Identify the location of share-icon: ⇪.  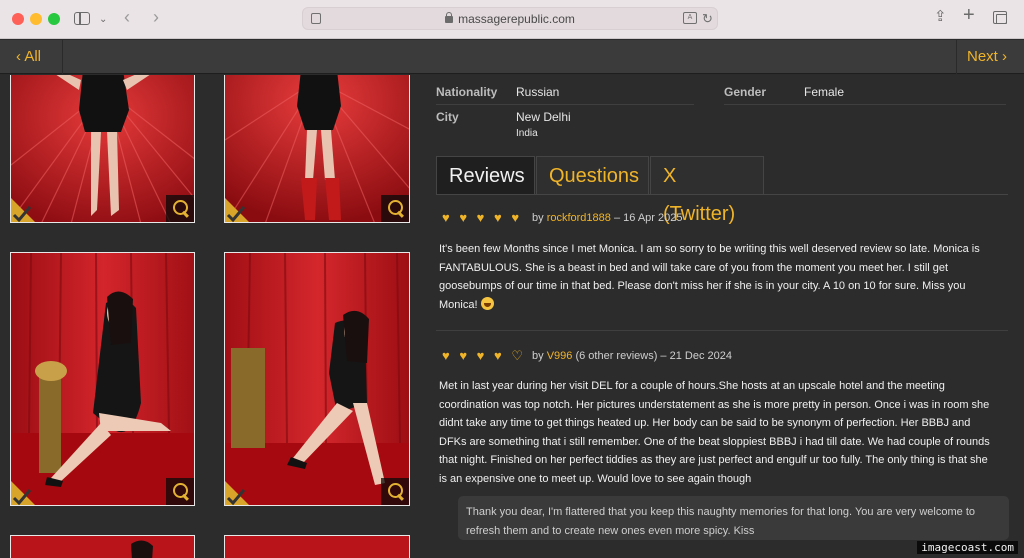
(940, 16).